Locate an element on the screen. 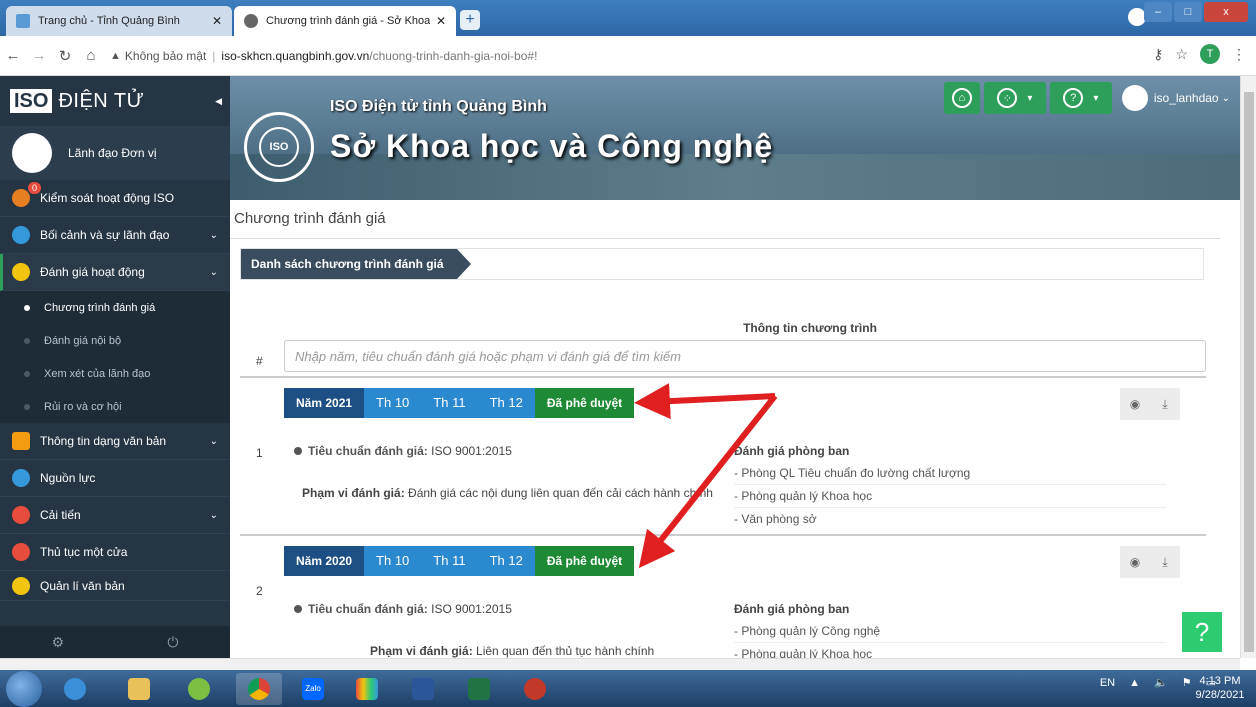 The image size is (1256, 707). settings-gear-icon: ⚙ is located at coordinates (58, 642).